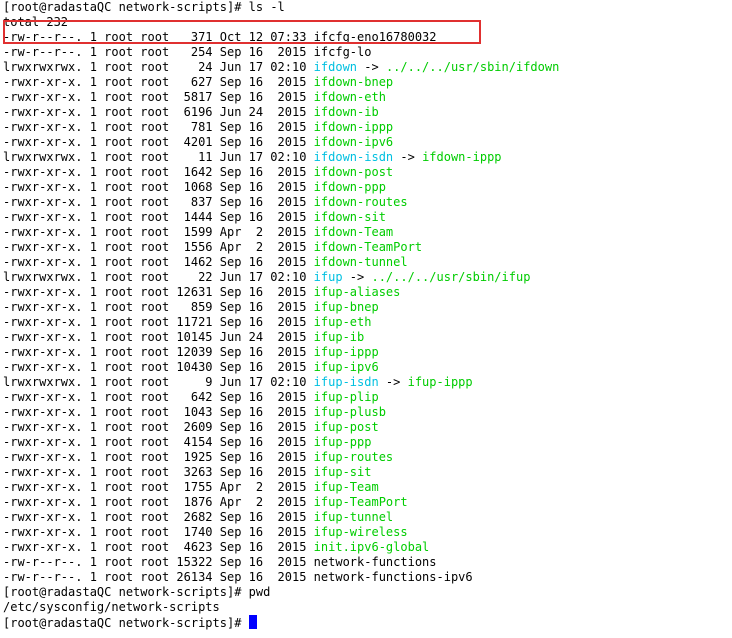 The image size is (732, 638). What do you see at coordinates (353, 127) in the screenshot?
I see `file-name: ifdown-ippp` at bounding box center [353, 127].